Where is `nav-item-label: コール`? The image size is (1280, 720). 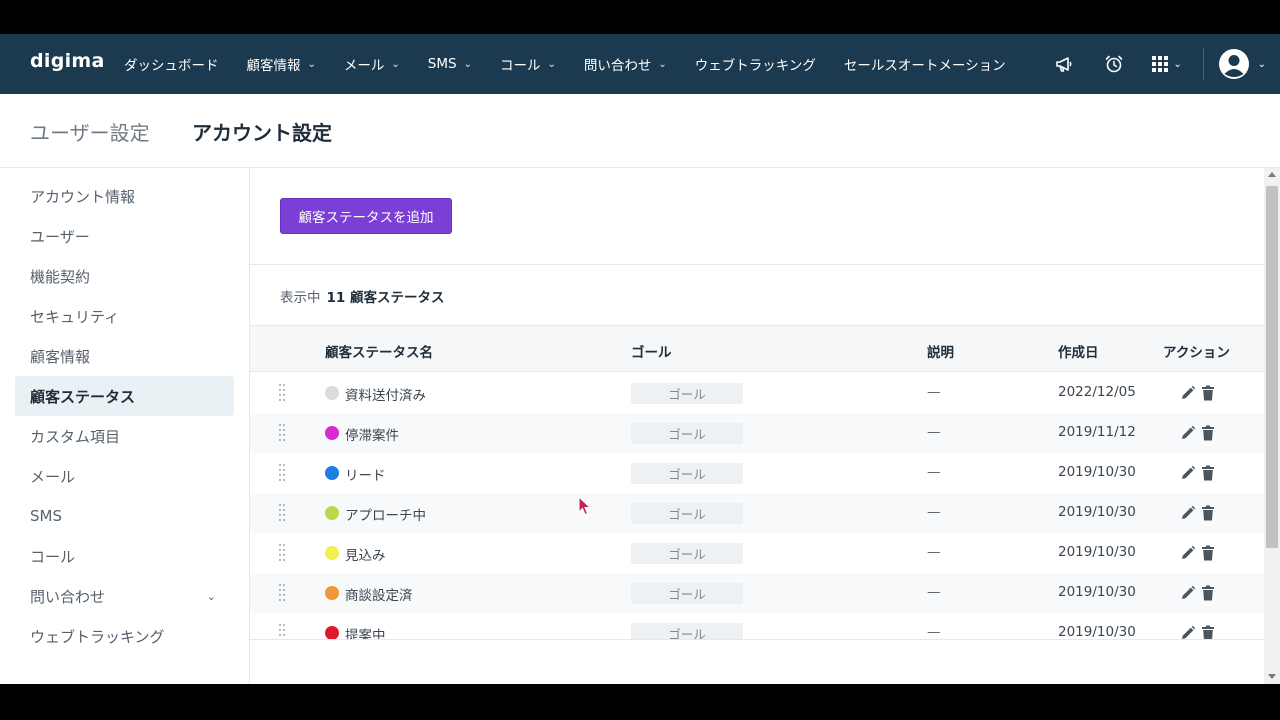 nav-item-label: コール is located at coordinates (520, 66).